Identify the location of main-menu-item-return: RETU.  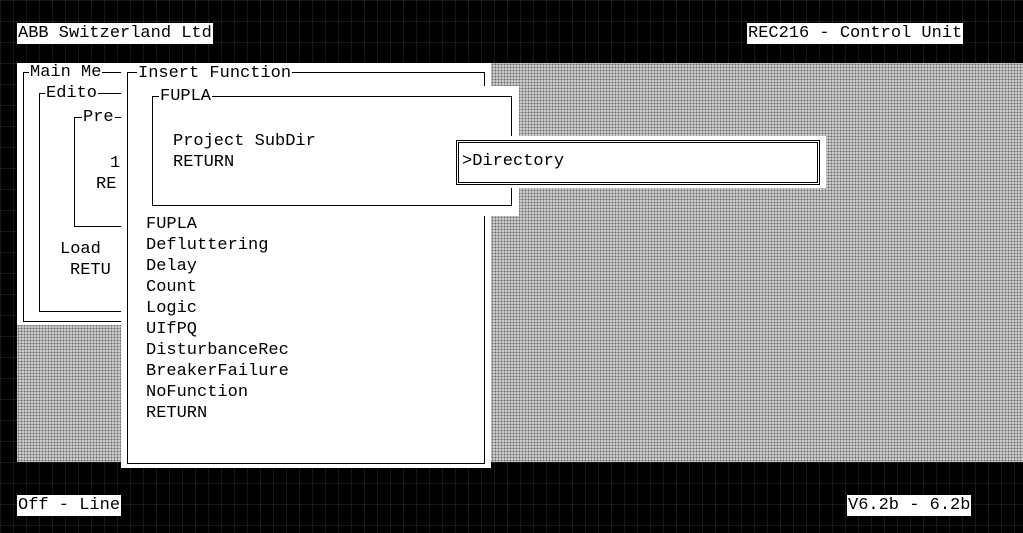
(90, 270).